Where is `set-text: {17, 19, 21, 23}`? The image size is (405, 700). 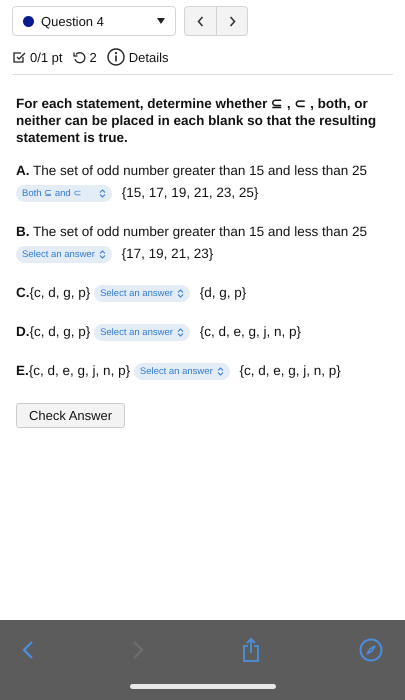 set-text: {17, 19, 21, 23} is located at coordinates (168, 253).